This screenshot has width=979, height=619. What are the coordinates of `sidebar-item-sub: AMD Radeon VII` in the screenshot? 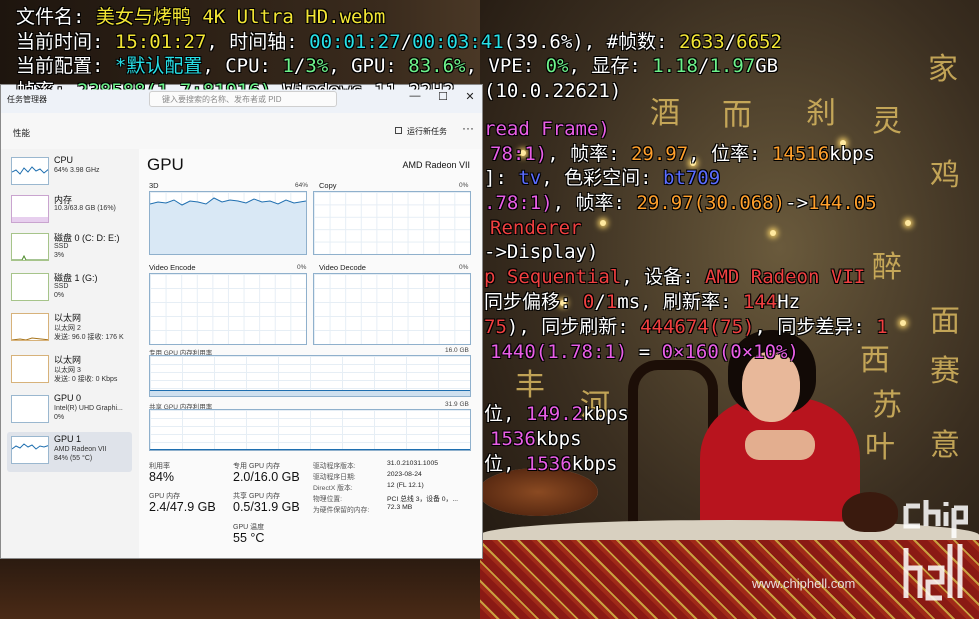 It's located at (80, 449).